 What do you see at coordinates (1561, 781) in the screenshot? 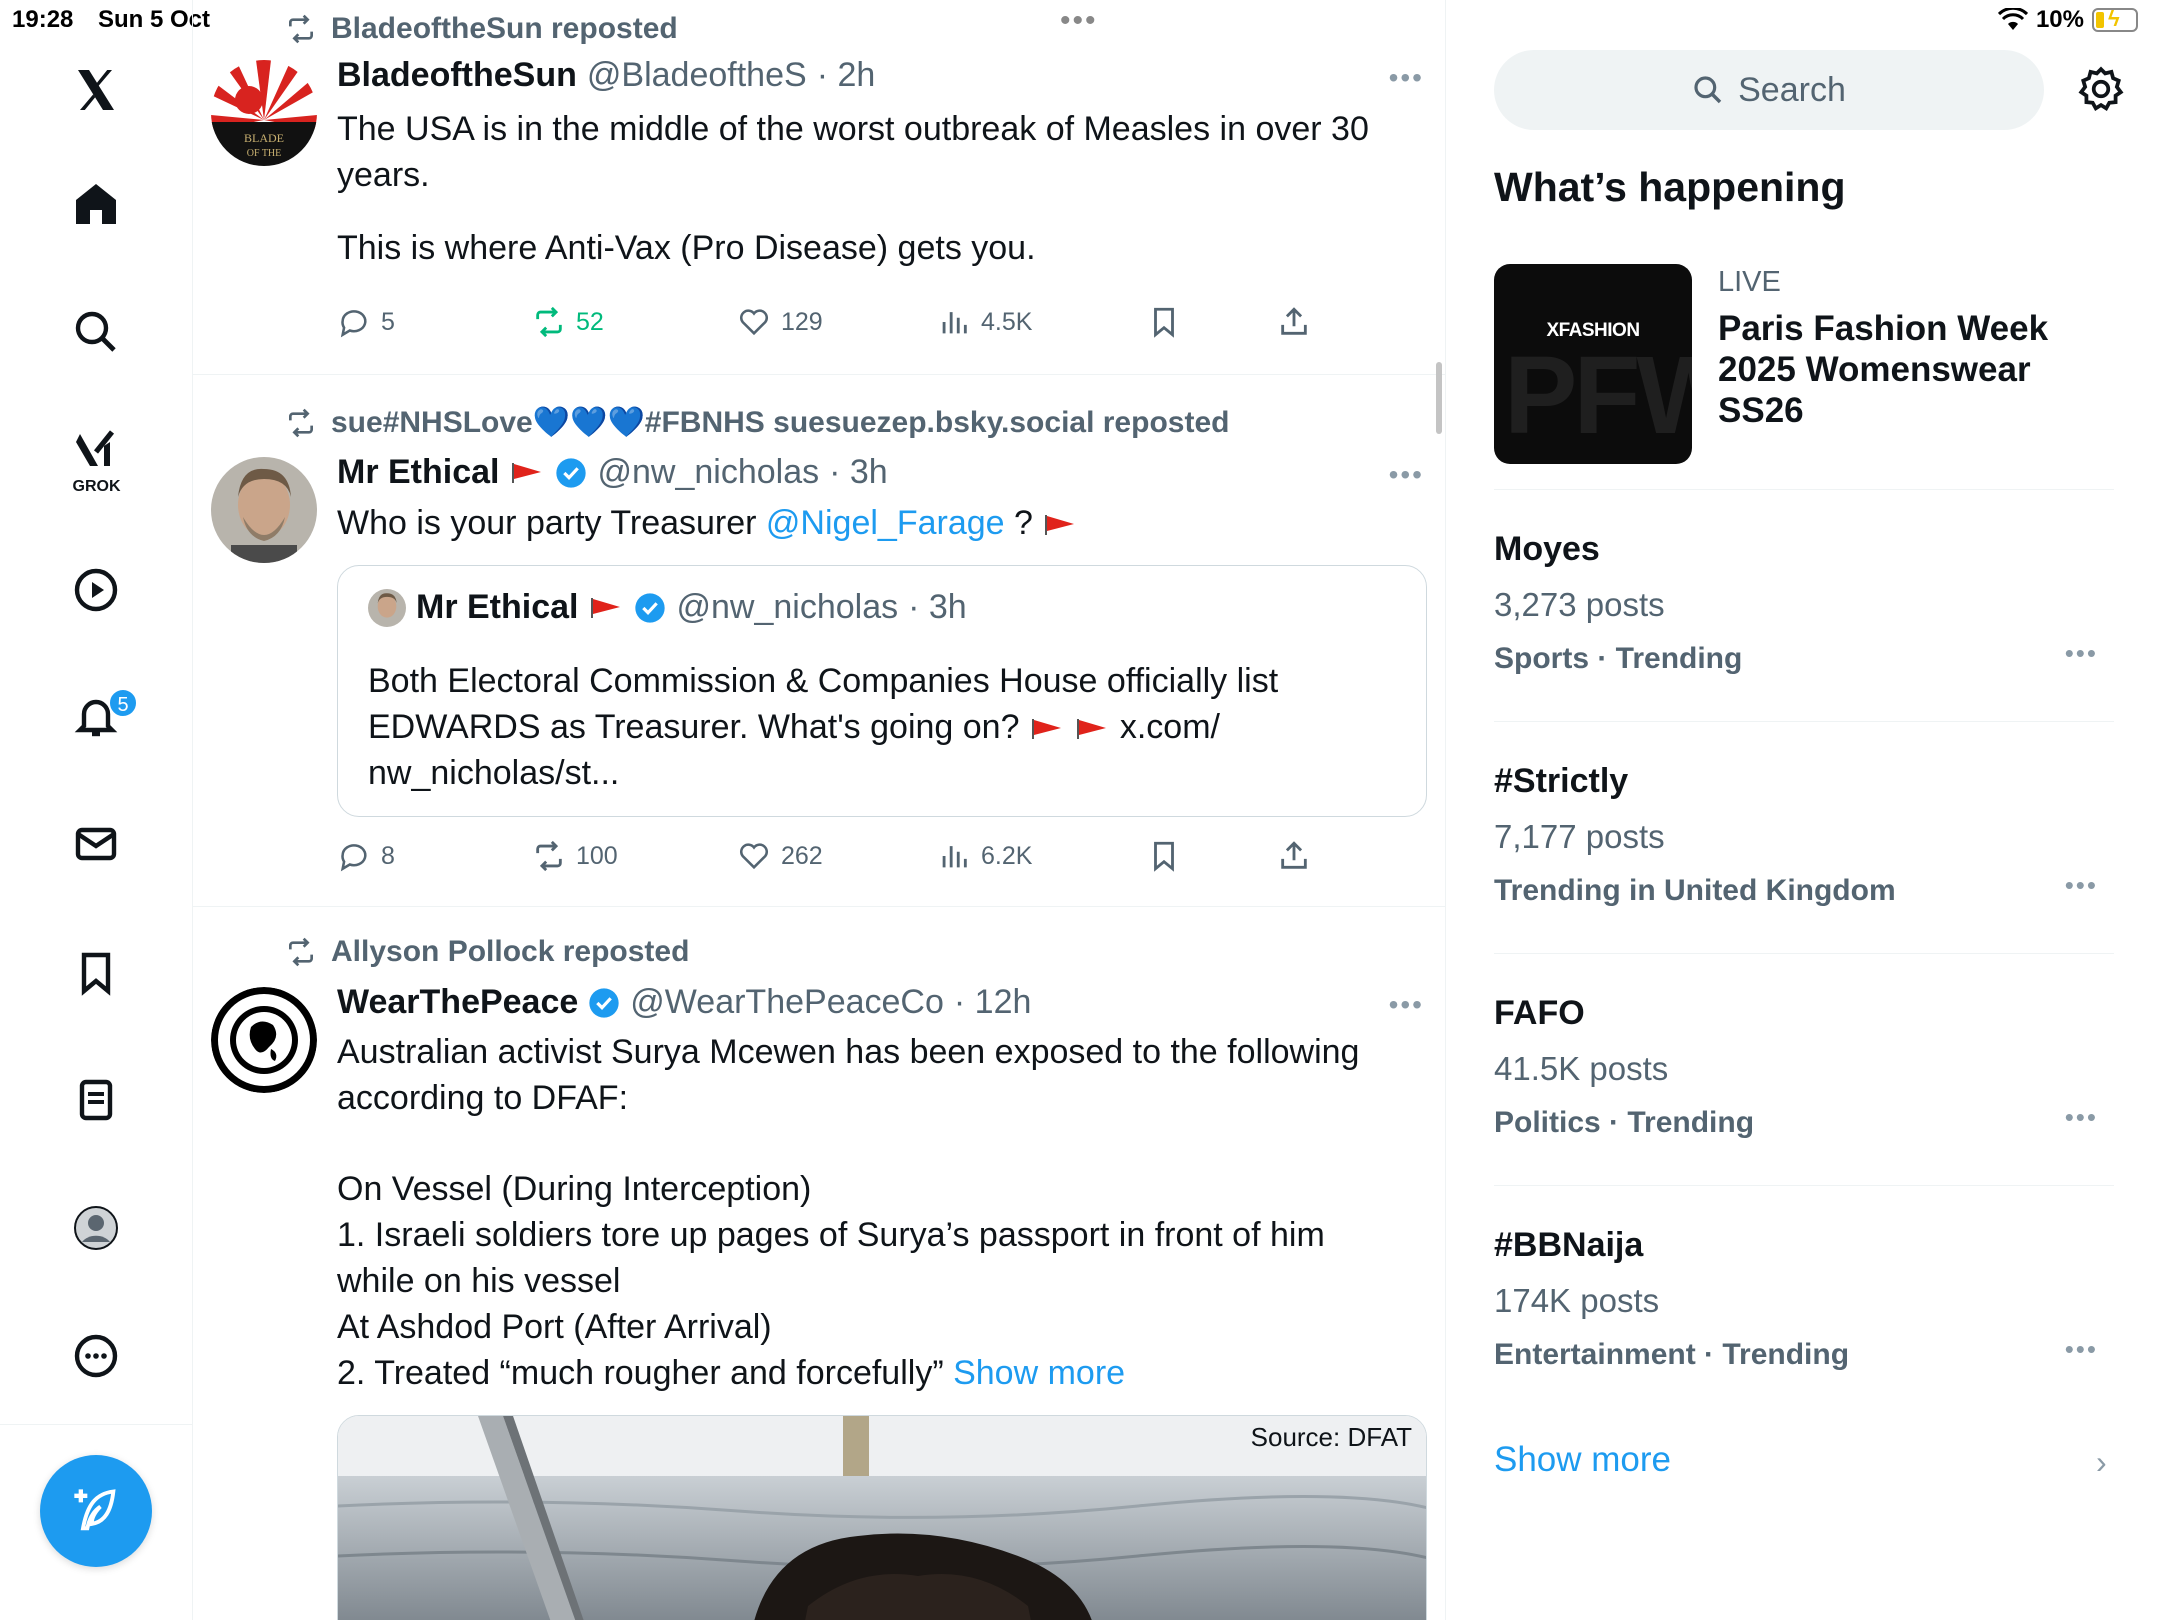
I see `trend-name: #Strictly` at bounding box center [1561, 781].